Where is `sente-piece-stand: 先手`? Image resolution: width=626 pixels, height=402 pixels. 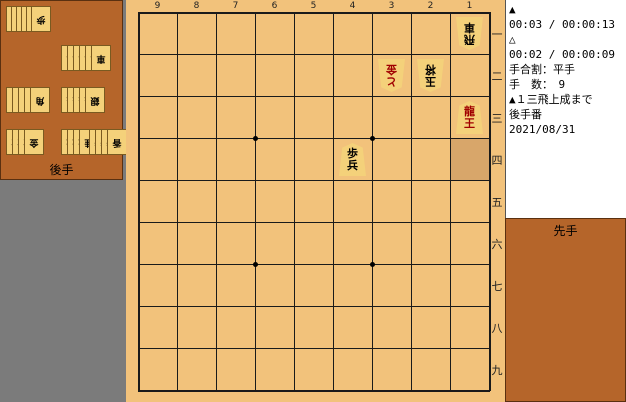
sente-piece-stand: 先手 is located at coordinates (565, 310).